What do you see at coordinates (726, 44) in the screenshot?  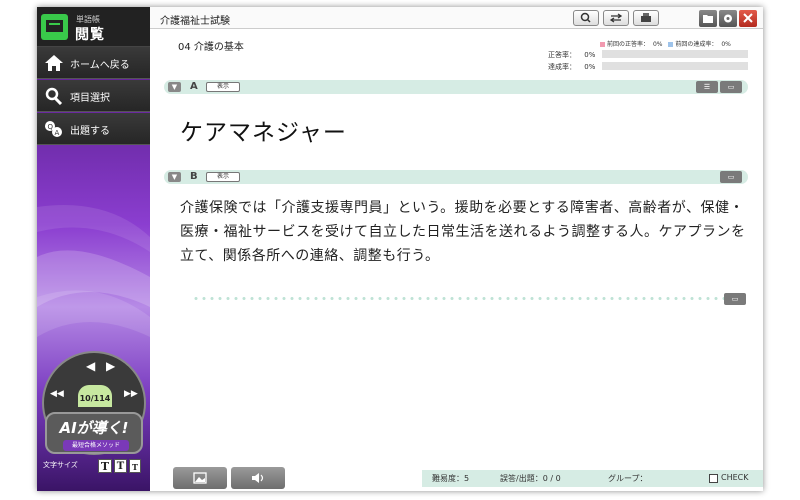 I see `legend-prev-achieve-value: 0%` at bounding box center [726, 44].